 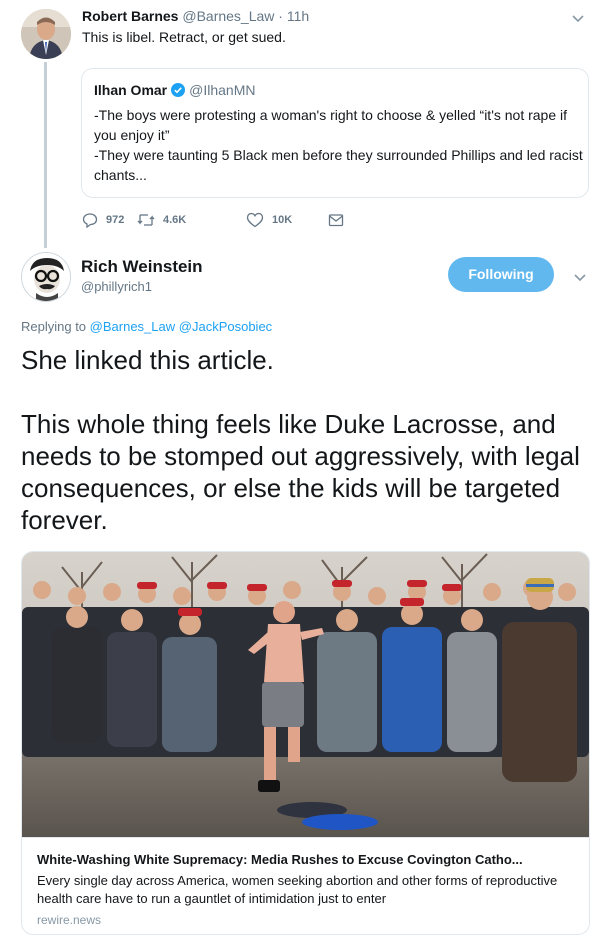 What do you see at coordinates (225, 326) in the screenshot?
I see `replying-handle-posobiec: @JackPosobiec` at bounding box center [225, 326].